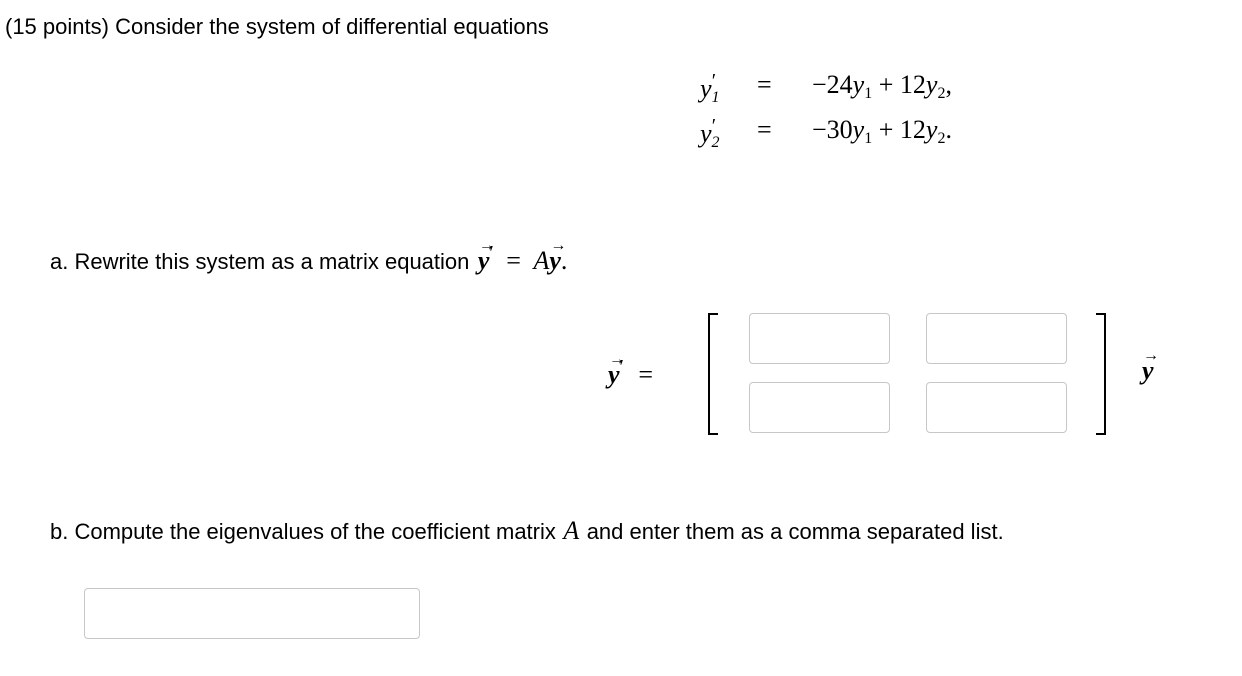 This screenshot has height=676, width=1242. I want to click on points-label: (15 points), so click(57, 26).